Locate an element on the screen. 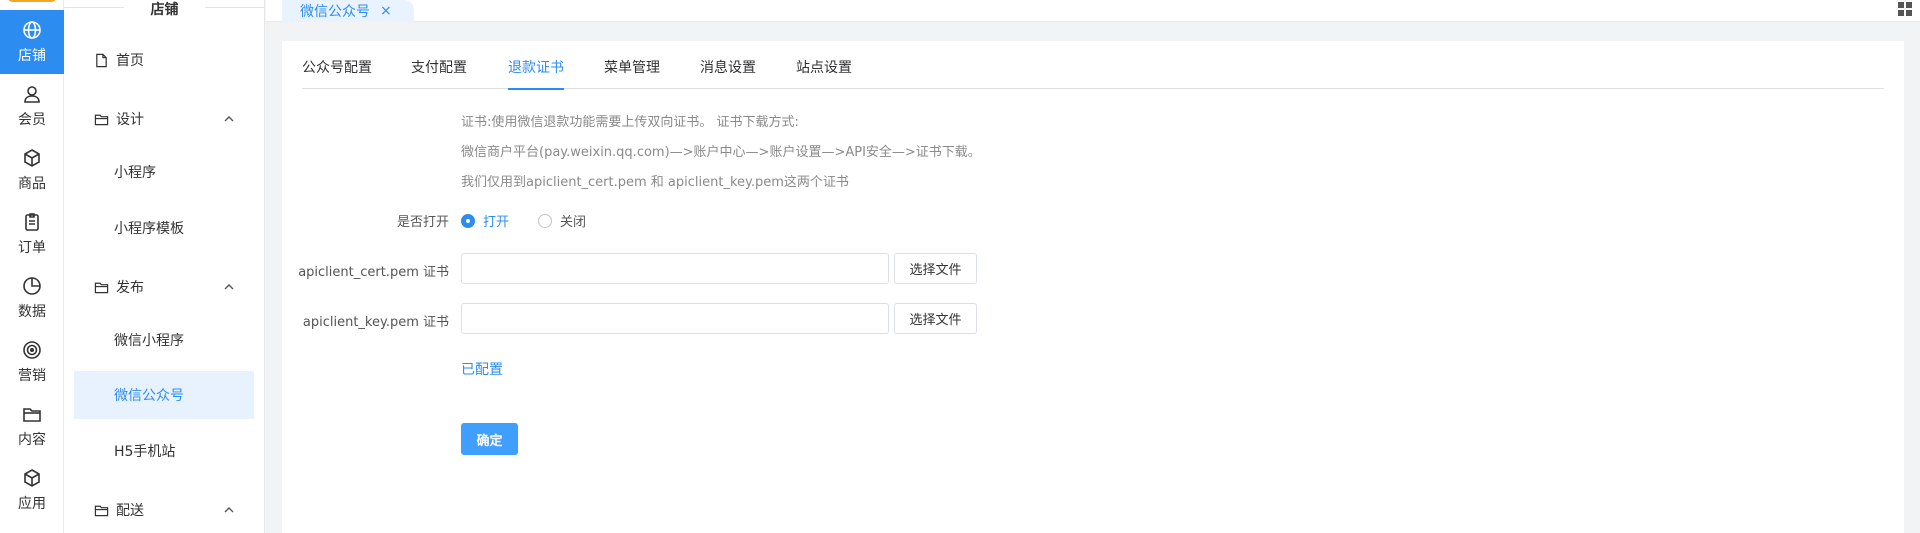 Image resolution: width=1920 pixels, height=533 pixels. sub-menu-item-miniprogram-template: 小程序模板 is located at coordinates (164, 228).